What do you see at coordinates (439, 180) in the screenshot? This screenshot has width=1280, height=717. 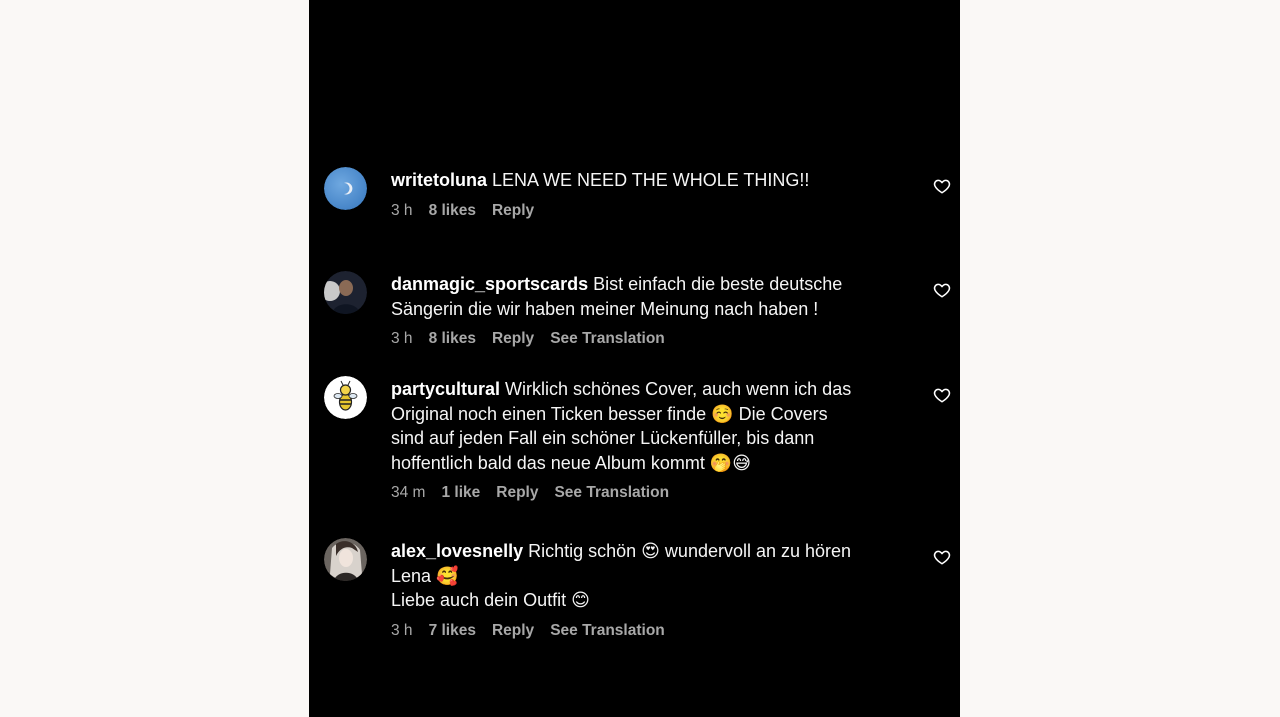 I see `comment-username: writetoluna` at bounding box center [439, 180].